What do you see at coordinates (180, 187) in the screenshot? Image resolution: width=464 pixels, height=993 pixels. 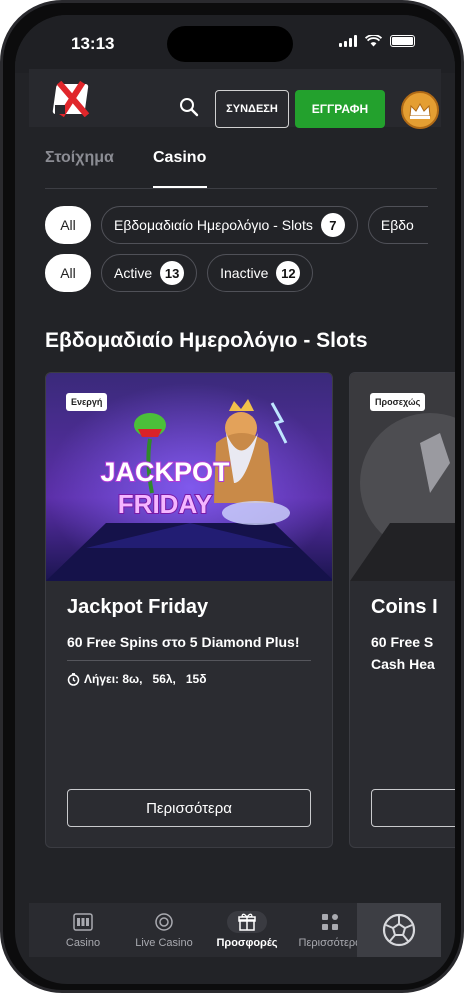 I see `active-tab-indicator` at bounding box center [180, 187].